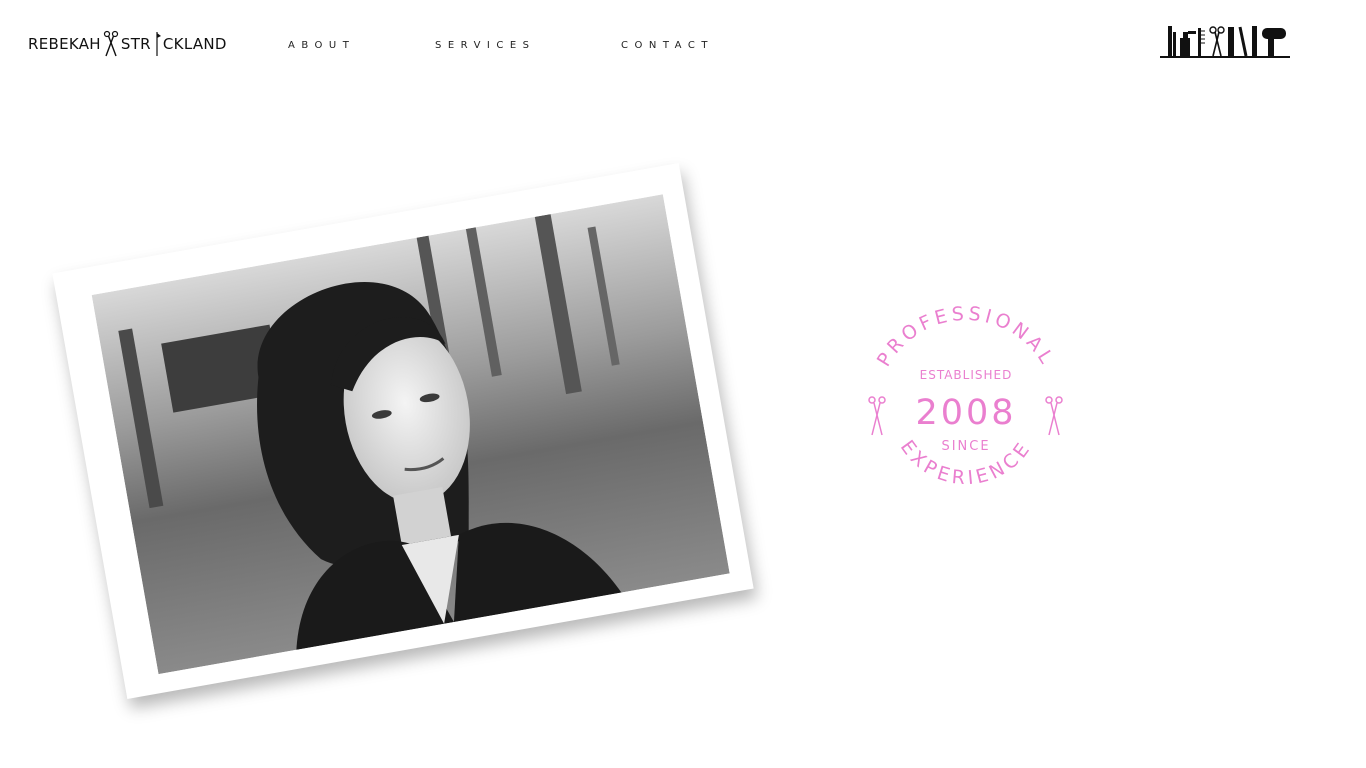 Image resolution: width=1366 pixels, height=768 pixels. What do you see at coordinates (64, 44) in the screenshot?
I see `logo-text-first: REBEKAH` at bounding box center [64, 44].